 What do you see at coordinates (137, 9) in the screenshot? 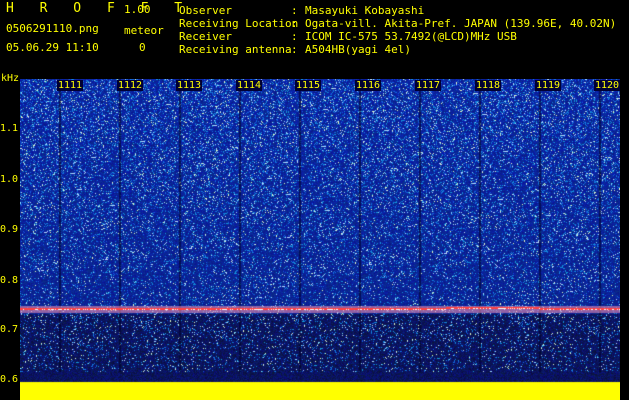
I see `app-version: 1.00` at bounding box center [137, 9].